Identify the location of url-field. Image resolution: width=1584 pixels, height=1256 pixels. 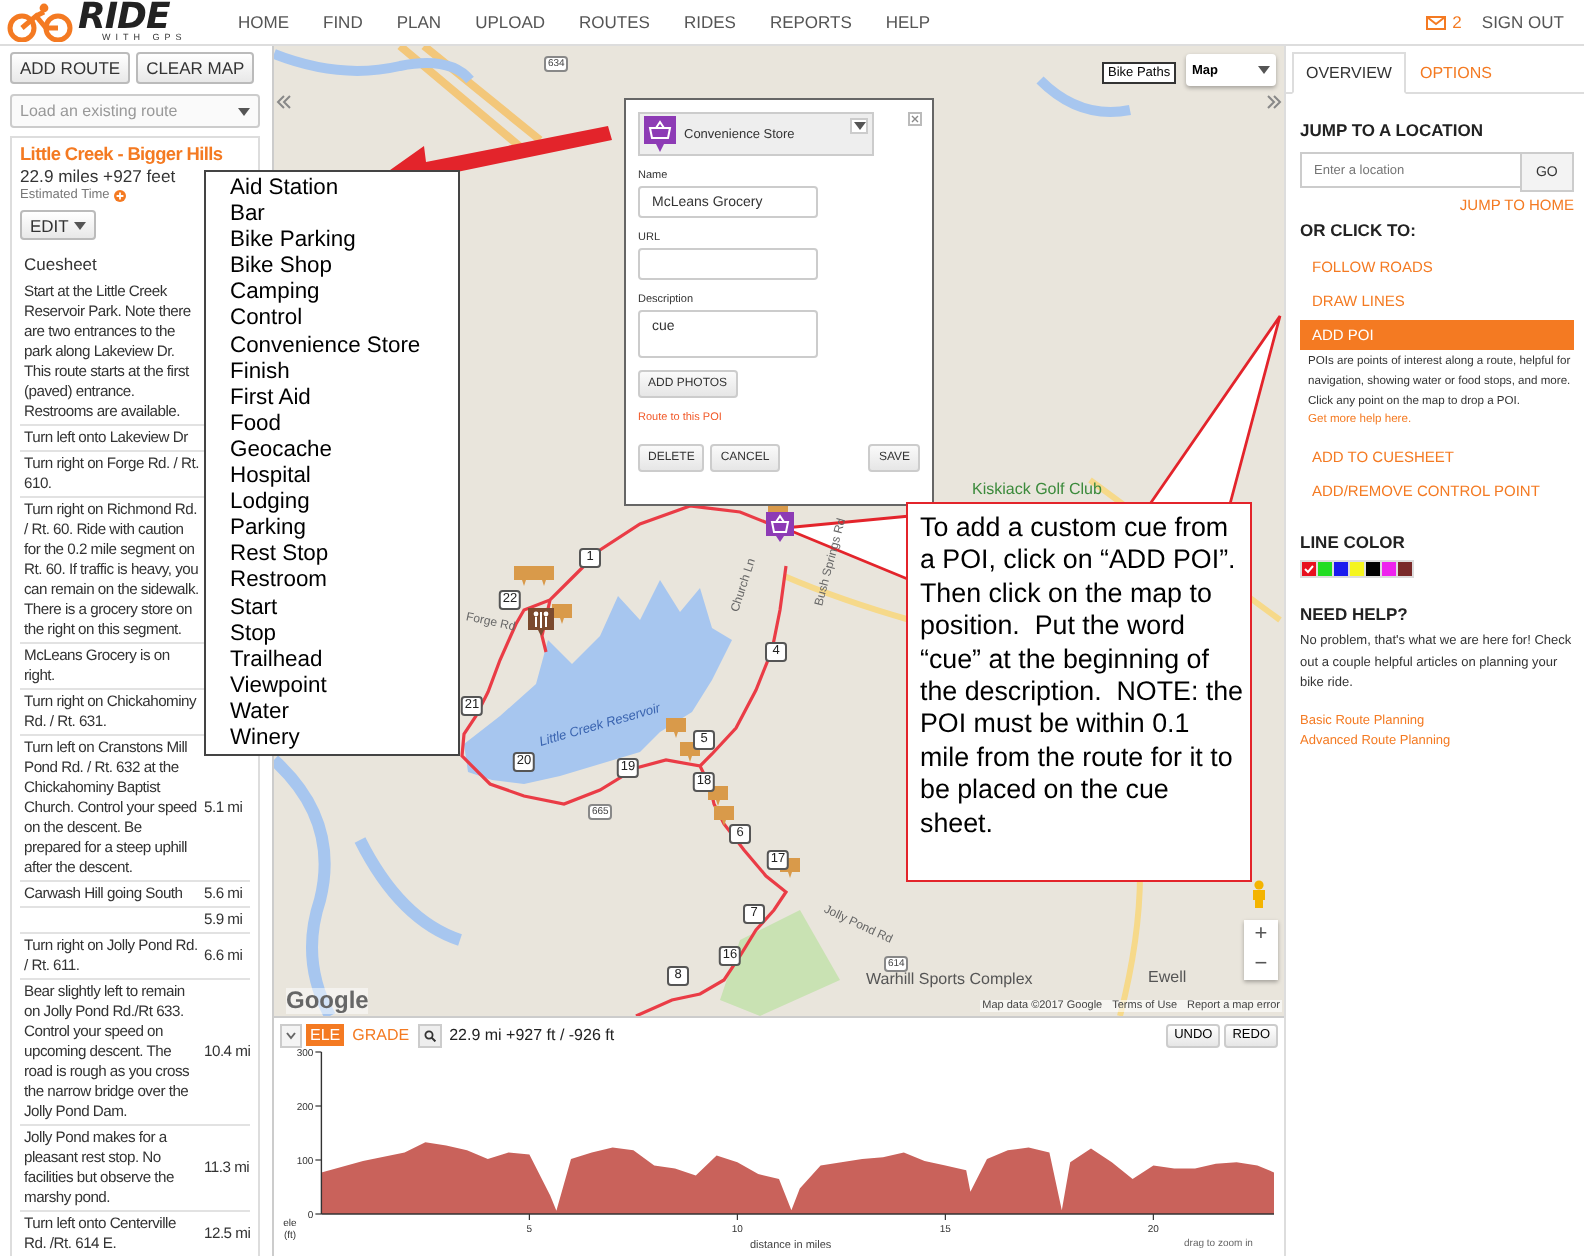
(728, 264).